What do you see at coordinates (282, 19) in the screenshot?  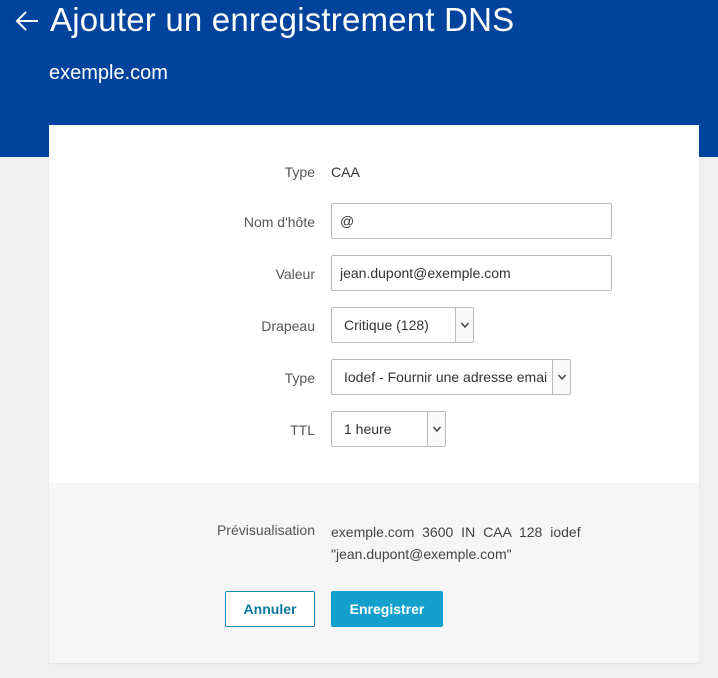 I see `page-title: Ajouter un enregistrement DNS` at bounding box center [282, 19].